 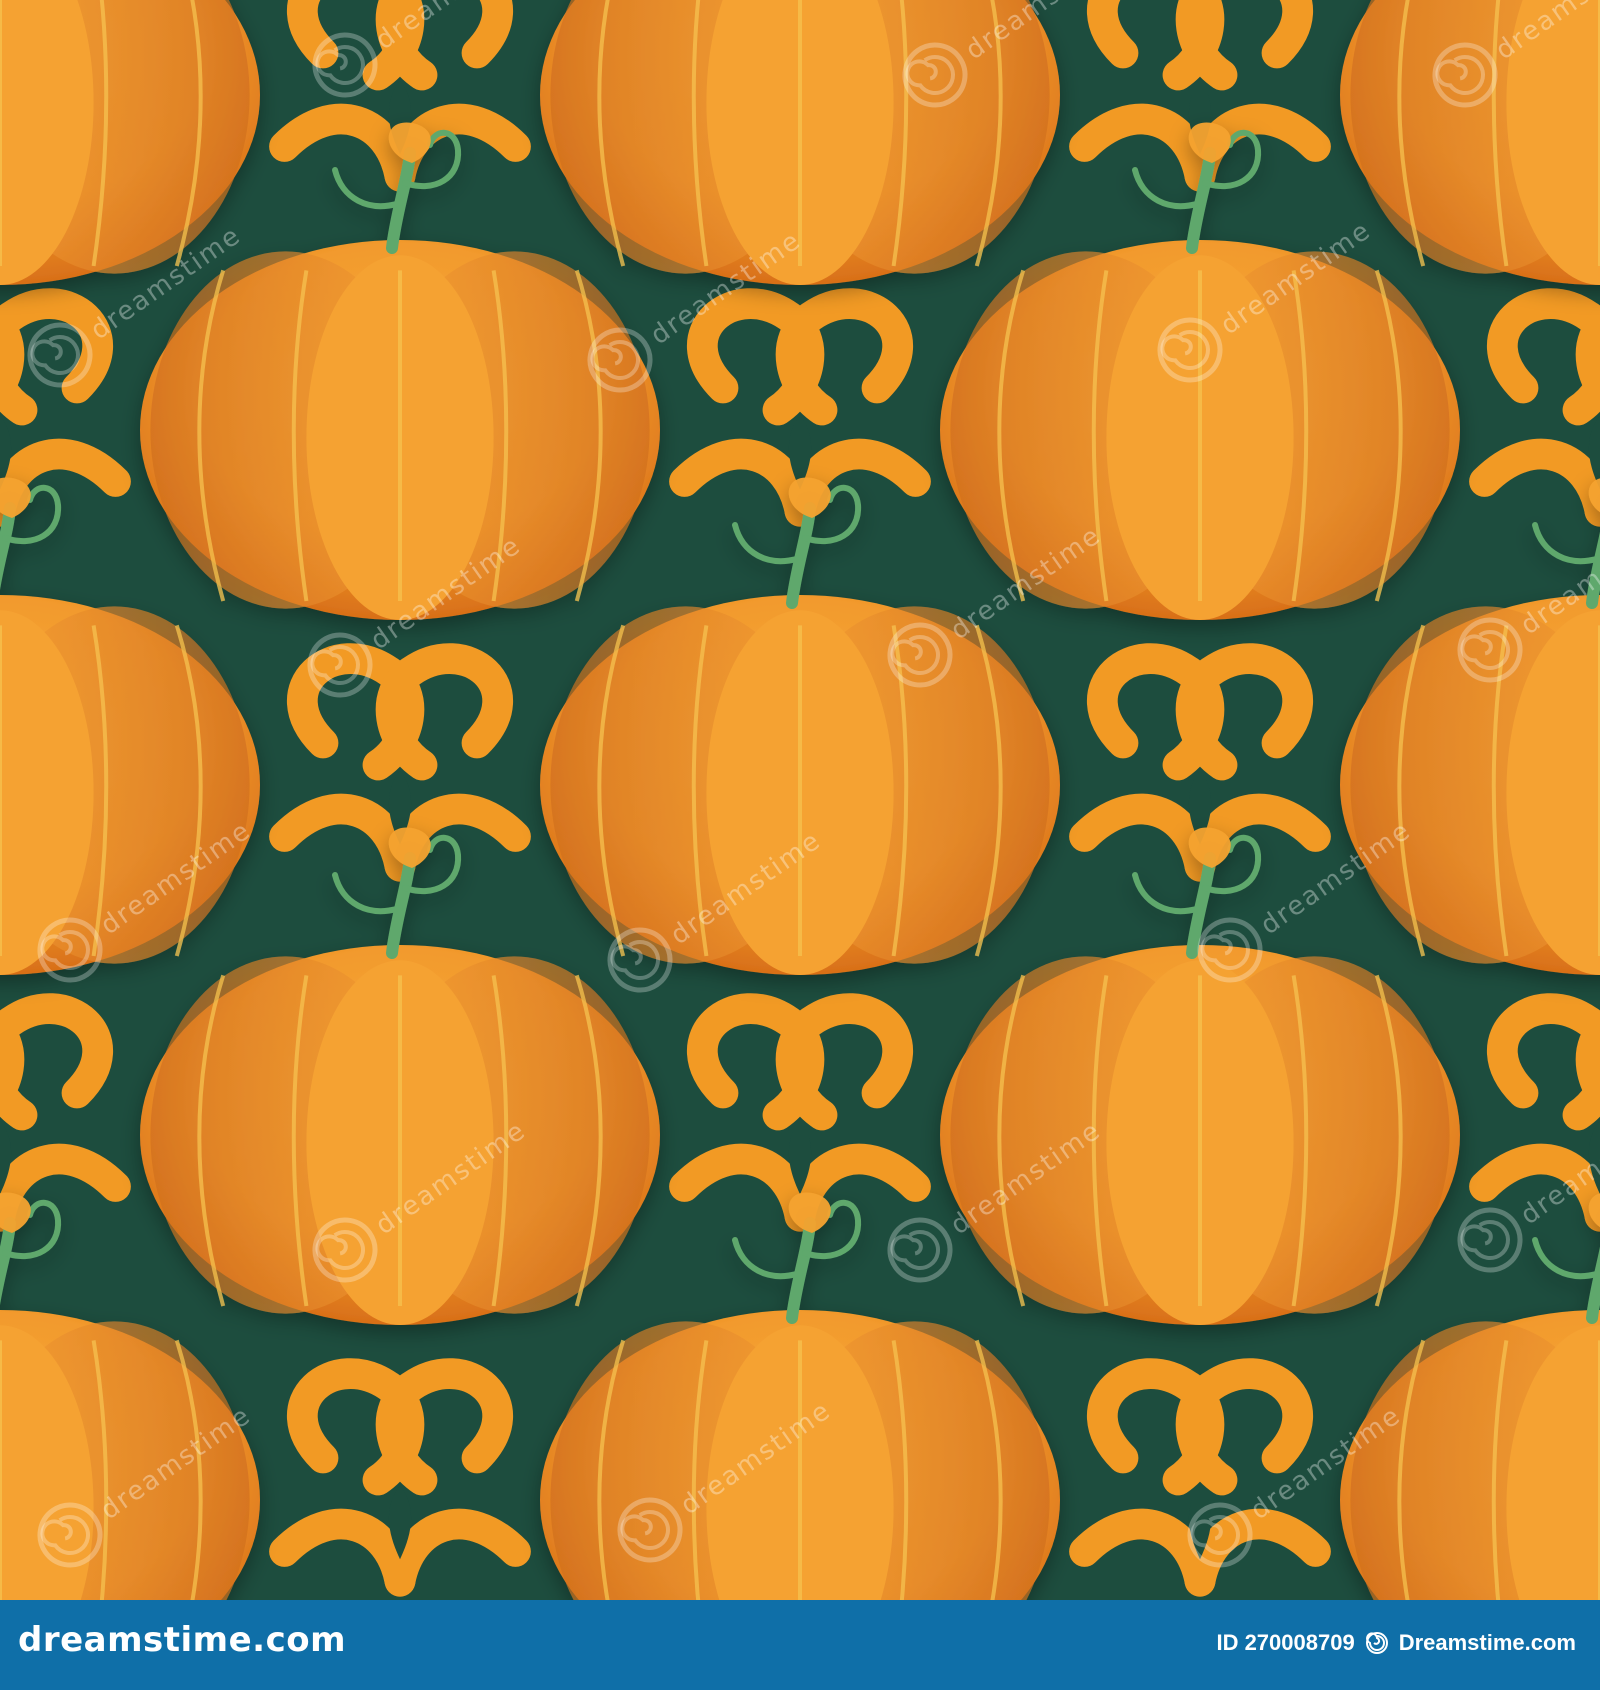 What do you see at coordinates (1487, 1642) in the screenshot?
I see `footer-brand-name: Dreamstime.com` at bounding box center [1487, 1642].